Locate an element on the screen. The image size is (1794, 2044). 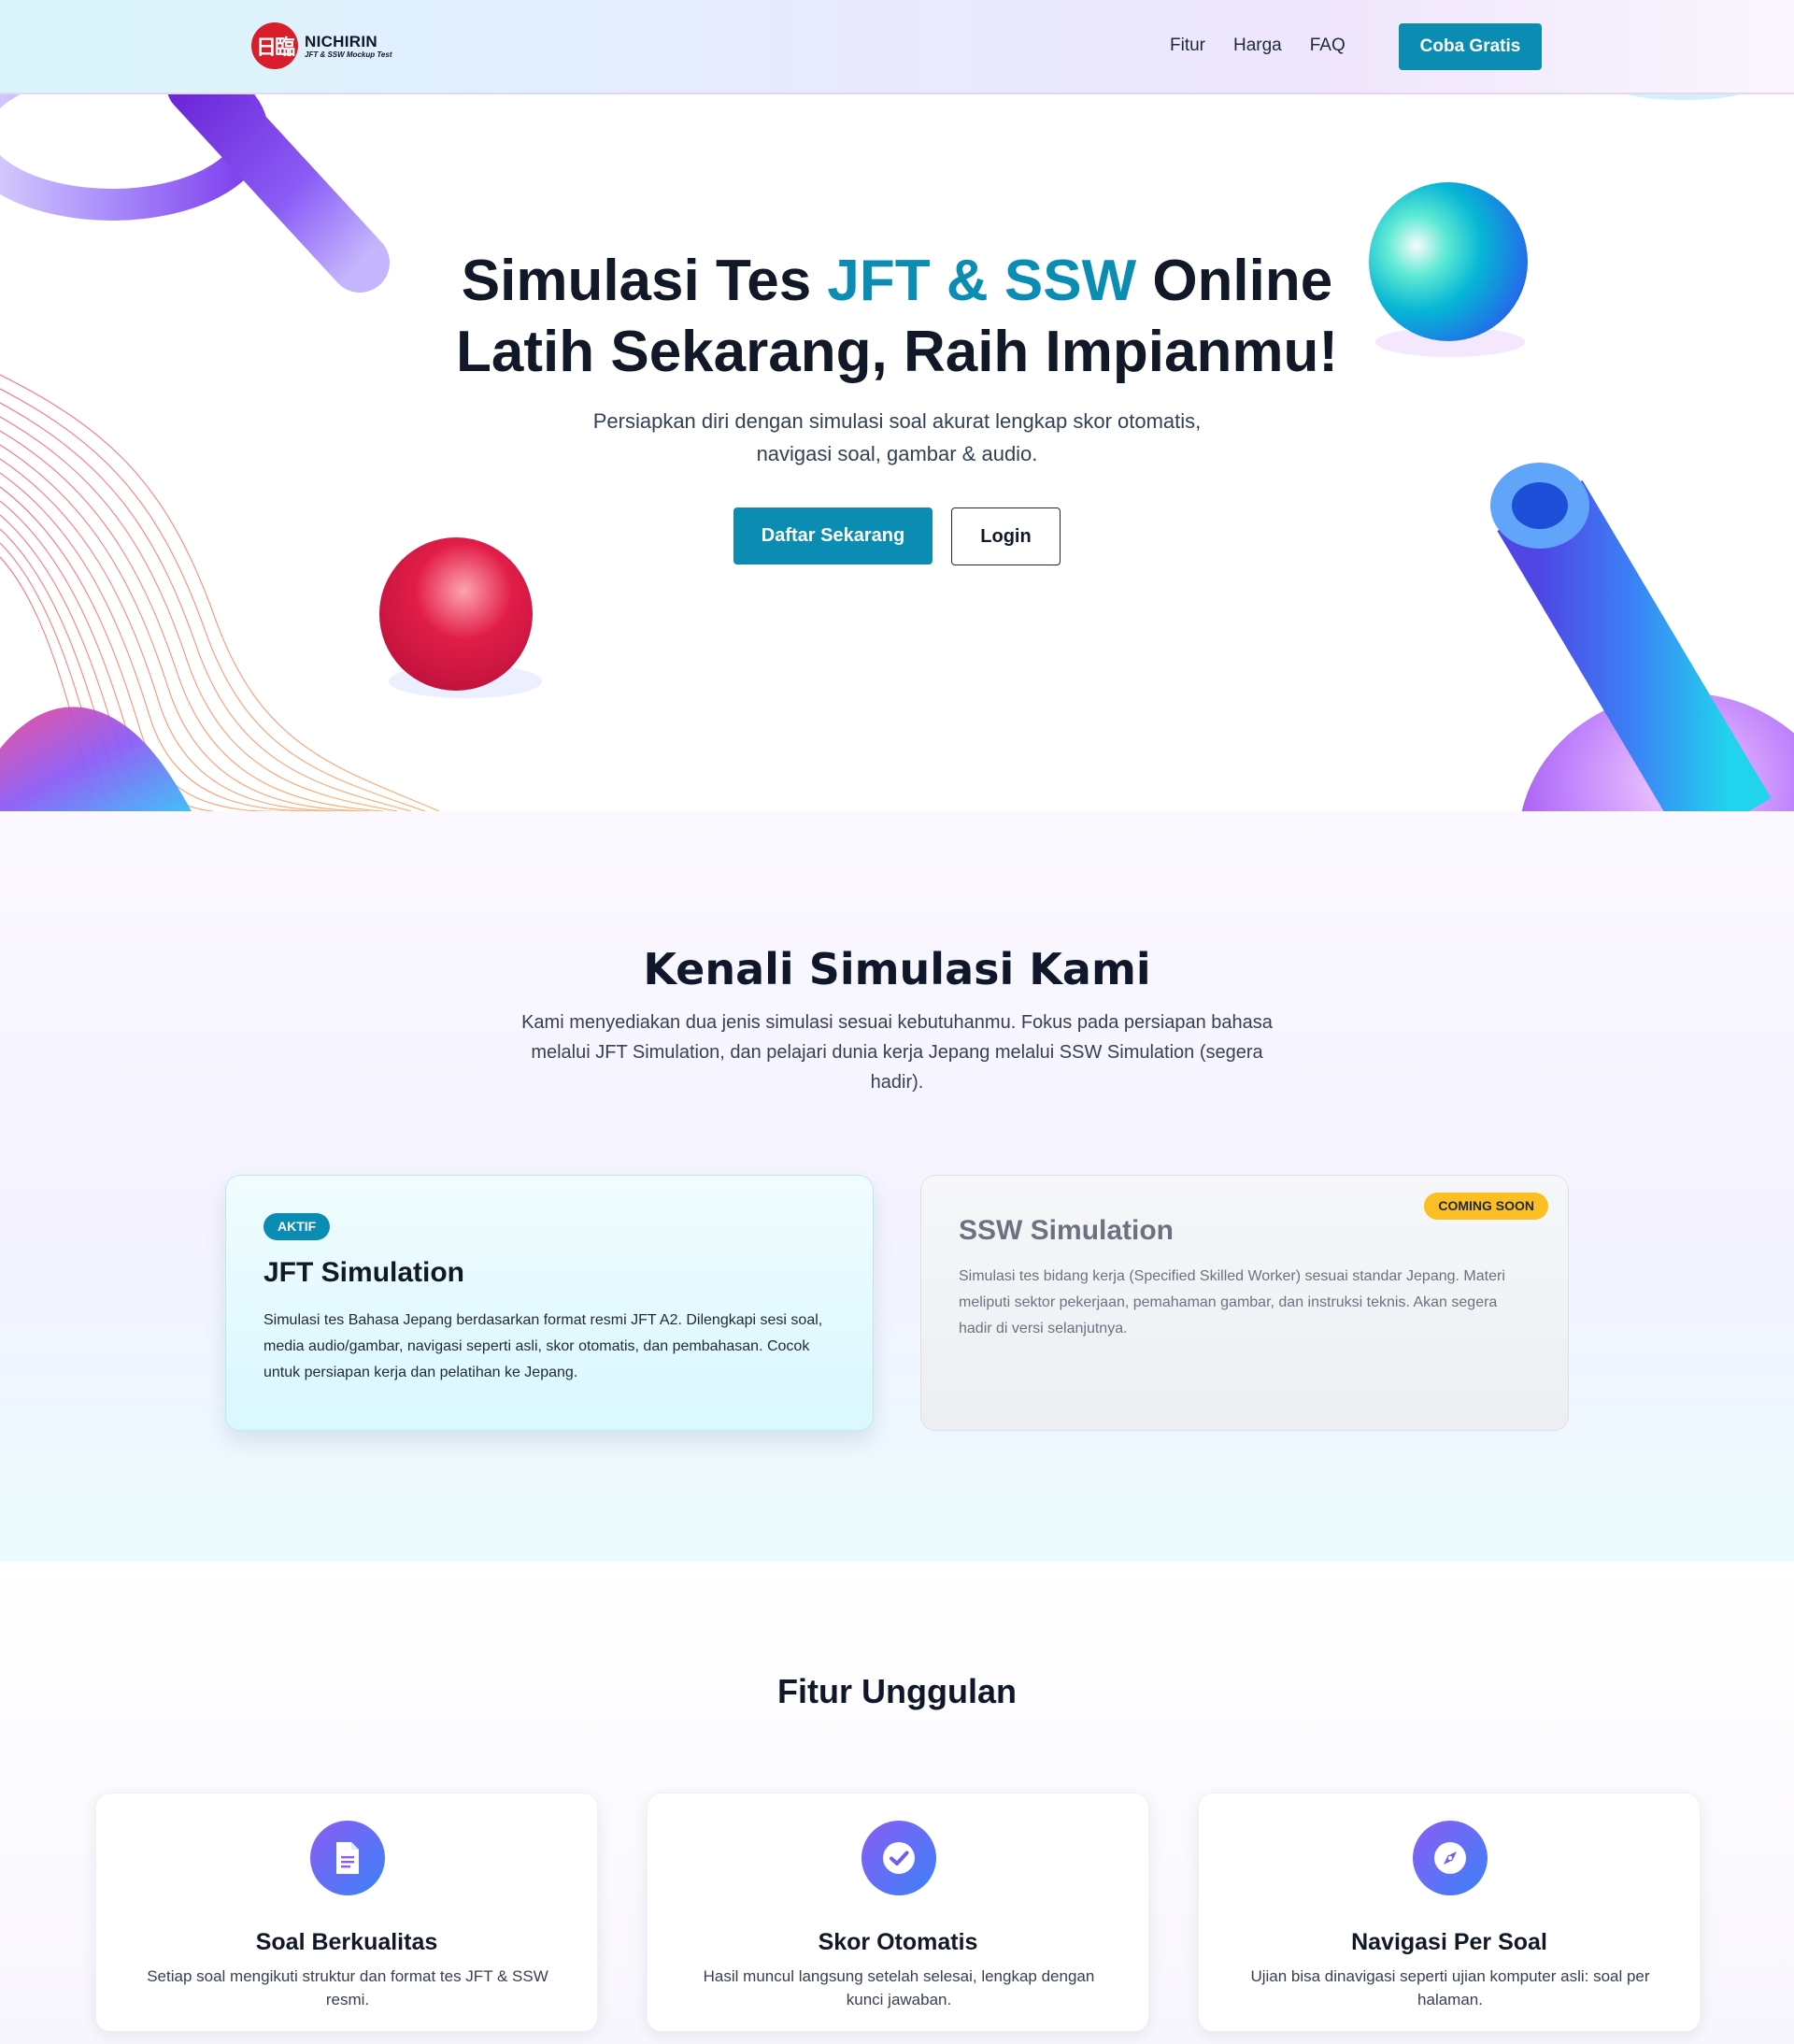
nav-links: Fitur Harga FAQ is located at coordinates (1258, 46).